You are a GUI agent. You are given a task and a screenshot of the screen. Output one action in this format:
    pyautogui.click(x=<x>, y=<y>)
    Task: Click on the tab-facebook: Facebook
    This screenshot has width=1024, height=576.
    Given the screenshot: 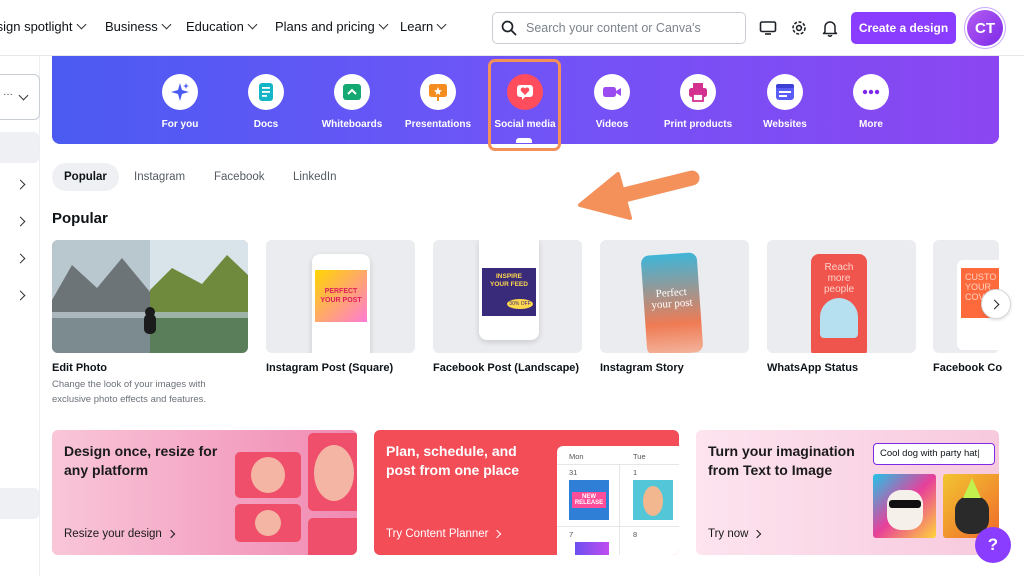 What is the action you would take?
    pyautogui.click(x=239, y=177)
    